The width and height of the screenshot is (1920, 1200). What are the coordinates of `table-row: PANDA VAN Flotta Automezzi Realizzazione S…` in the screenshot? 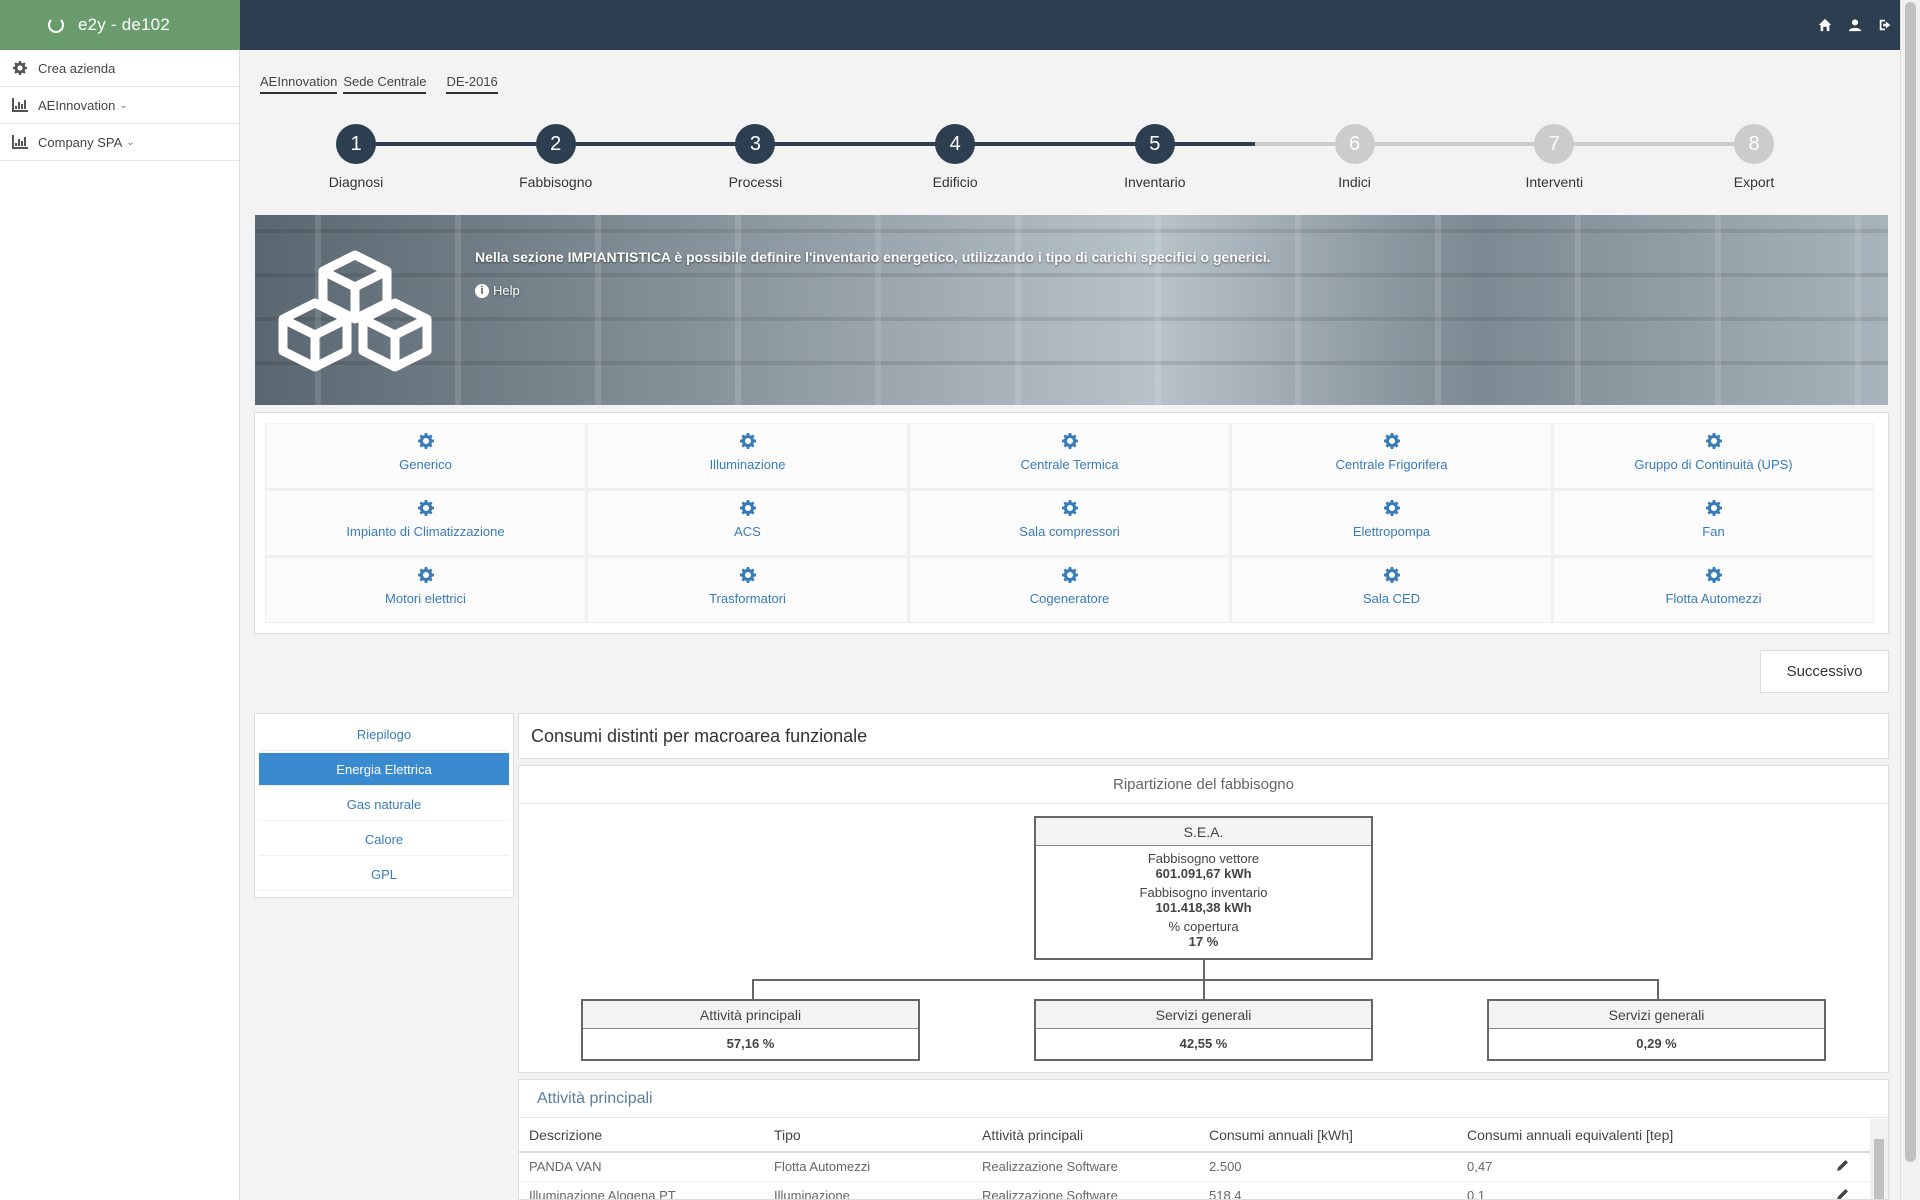 It's located at (1195, 1167).